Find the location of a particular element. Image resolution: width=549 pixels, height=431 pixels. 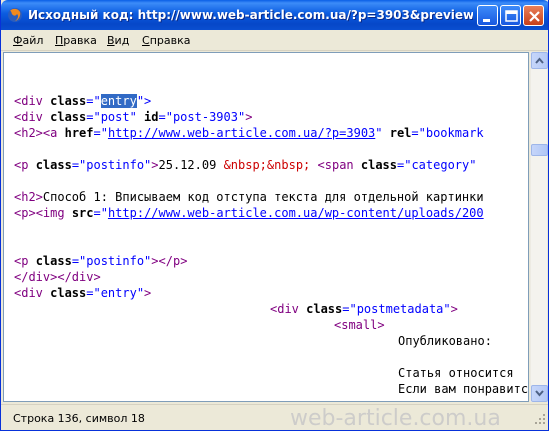

tag-close: ></p> is located at coordinates (169, 261).